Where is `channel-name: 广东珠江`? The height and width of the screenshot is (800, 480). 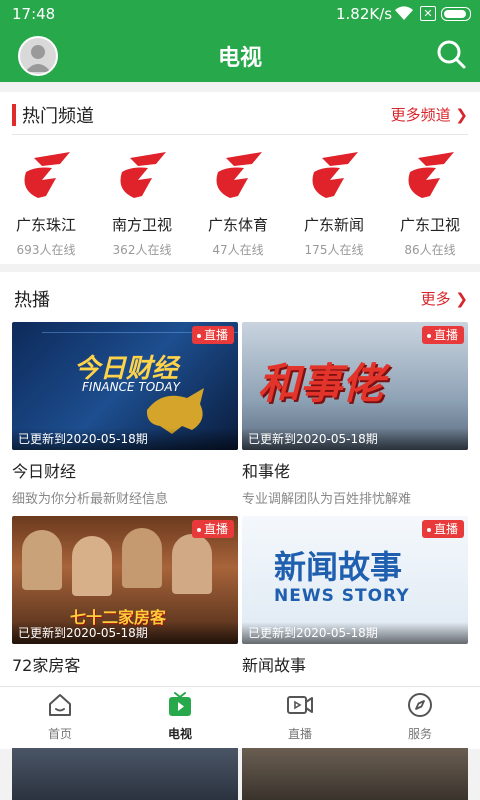 channel-name: 广东珠江 is located at coordinates (45, 225).